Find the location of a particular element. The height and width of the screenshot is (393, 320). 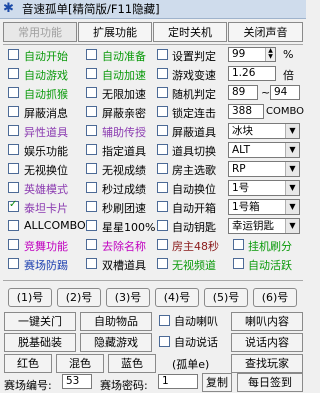

self-items-button: 自助物品 is located at coordinates (116, 321).